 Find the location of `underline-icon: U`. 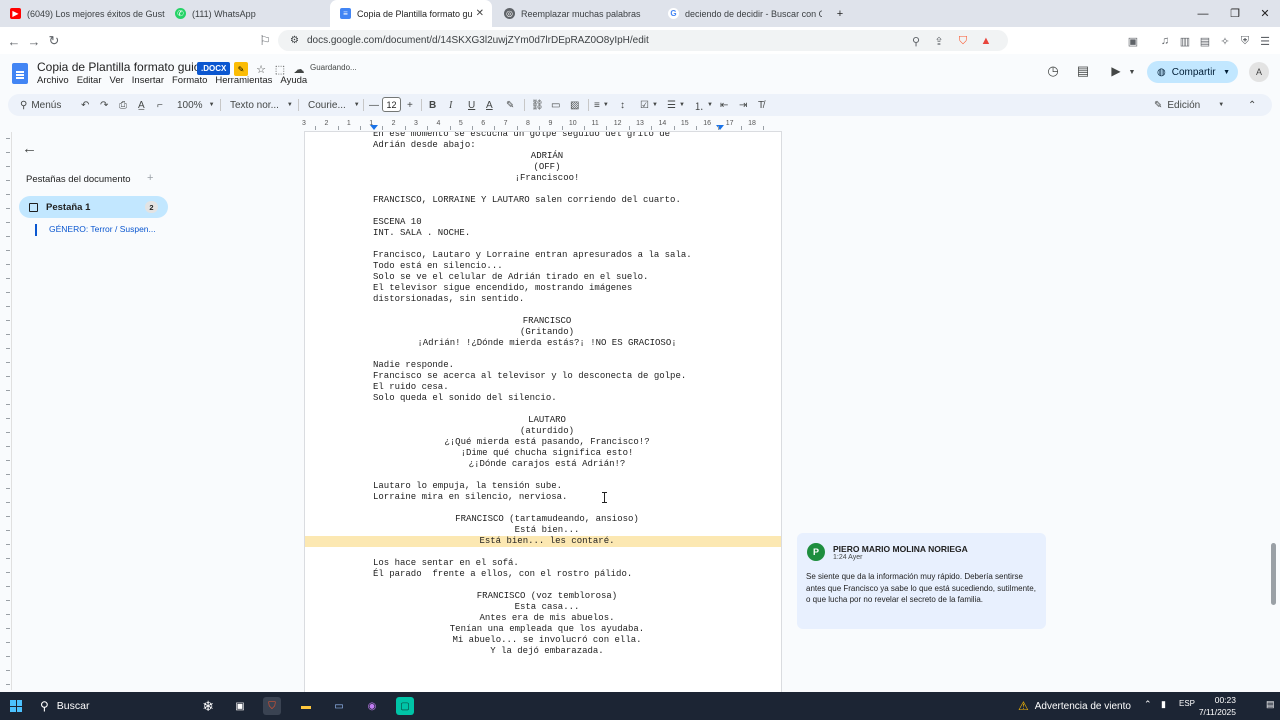

underline-icon: U is located at coordinates (471, 105).